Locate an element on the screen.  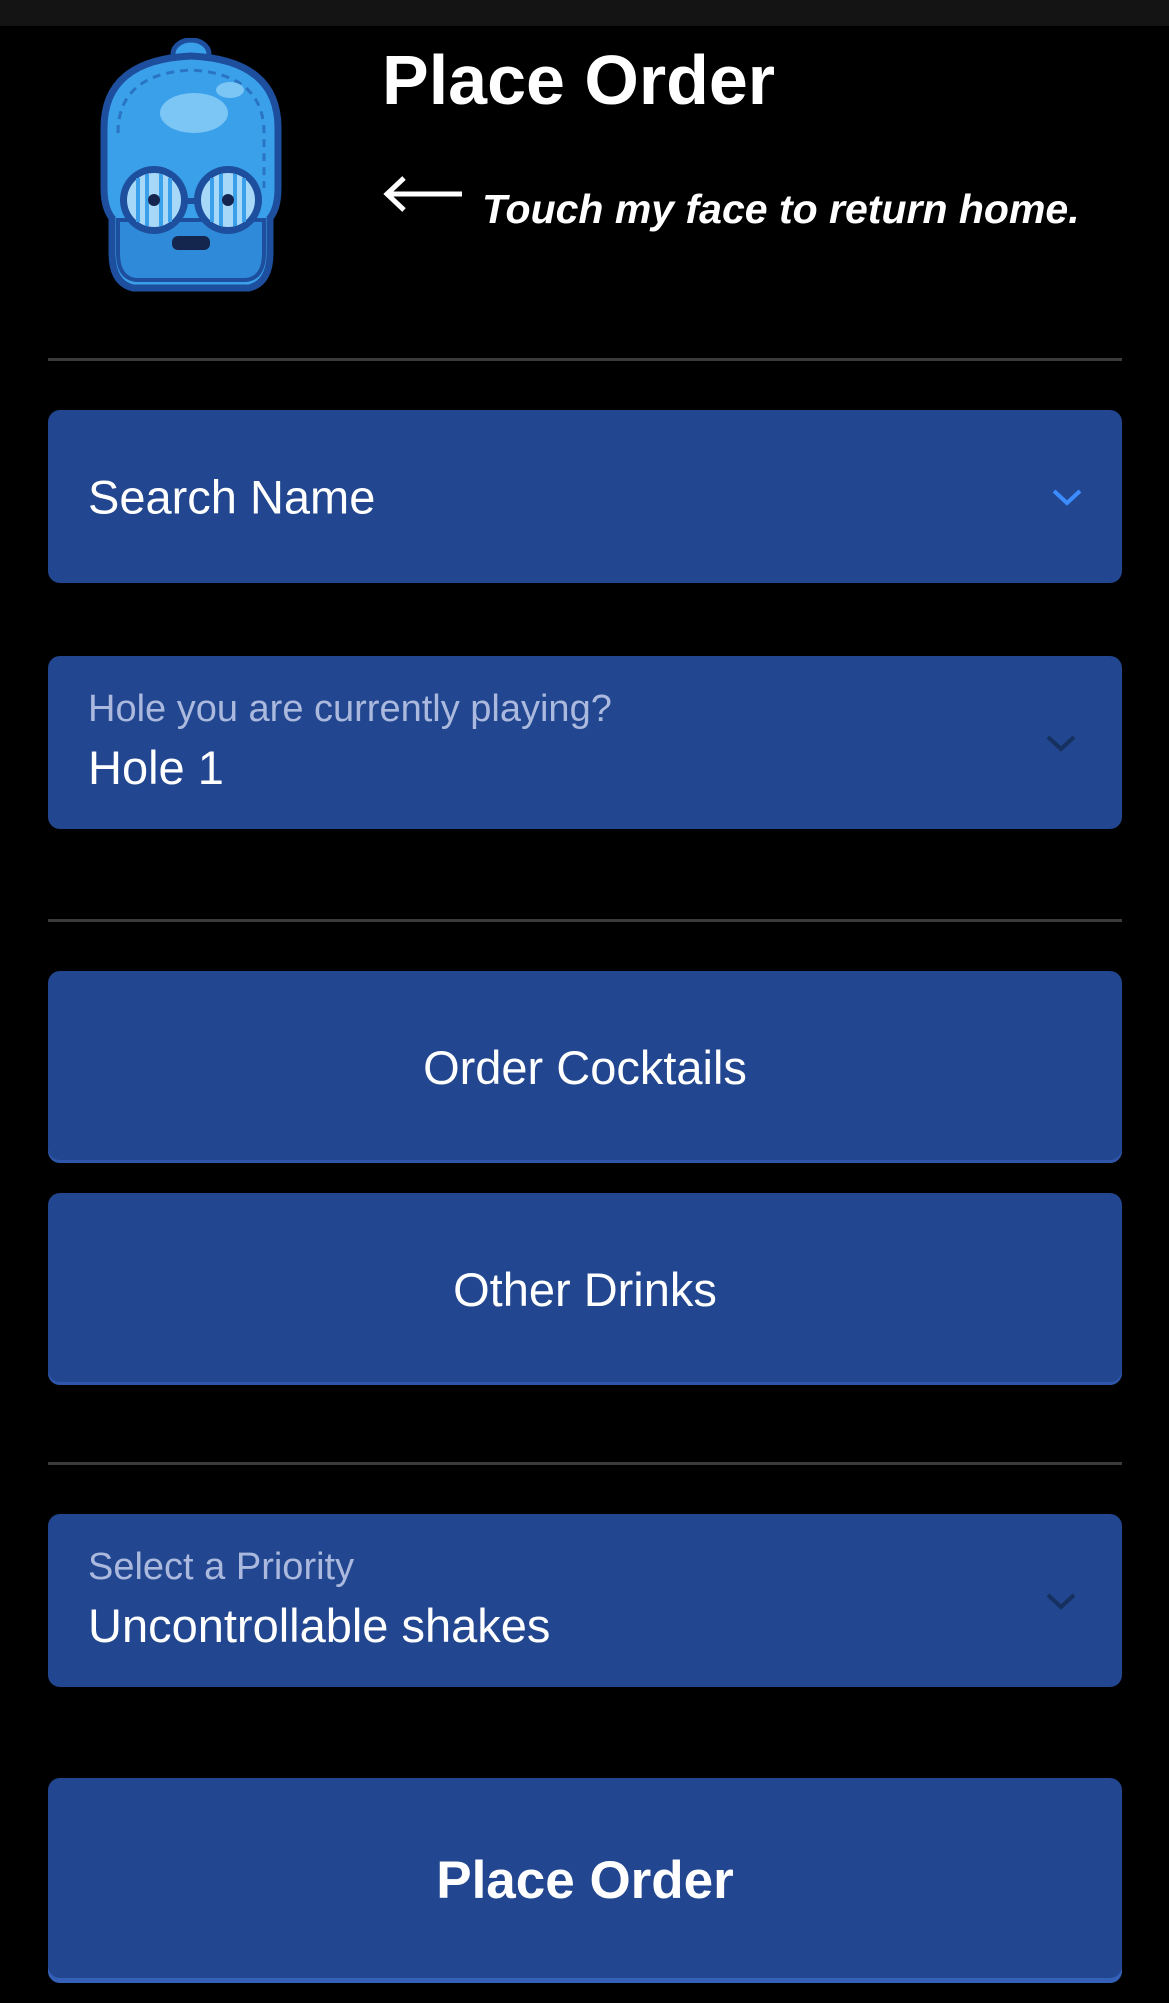
order-cocktails-button: Order Cocktails is located at coordinates (585, 1067).